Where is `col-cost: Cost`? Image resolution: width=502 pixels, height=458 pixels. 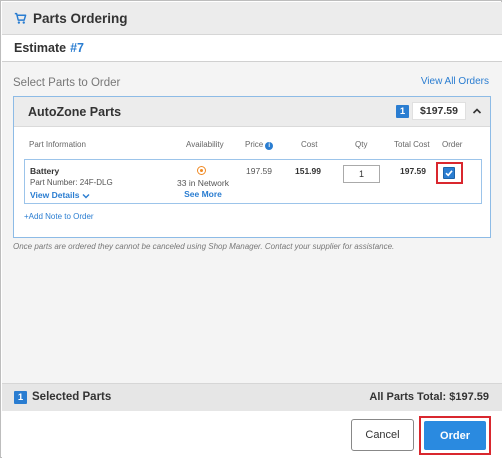
col-cost: Cost is located at coordinates (309, 144).